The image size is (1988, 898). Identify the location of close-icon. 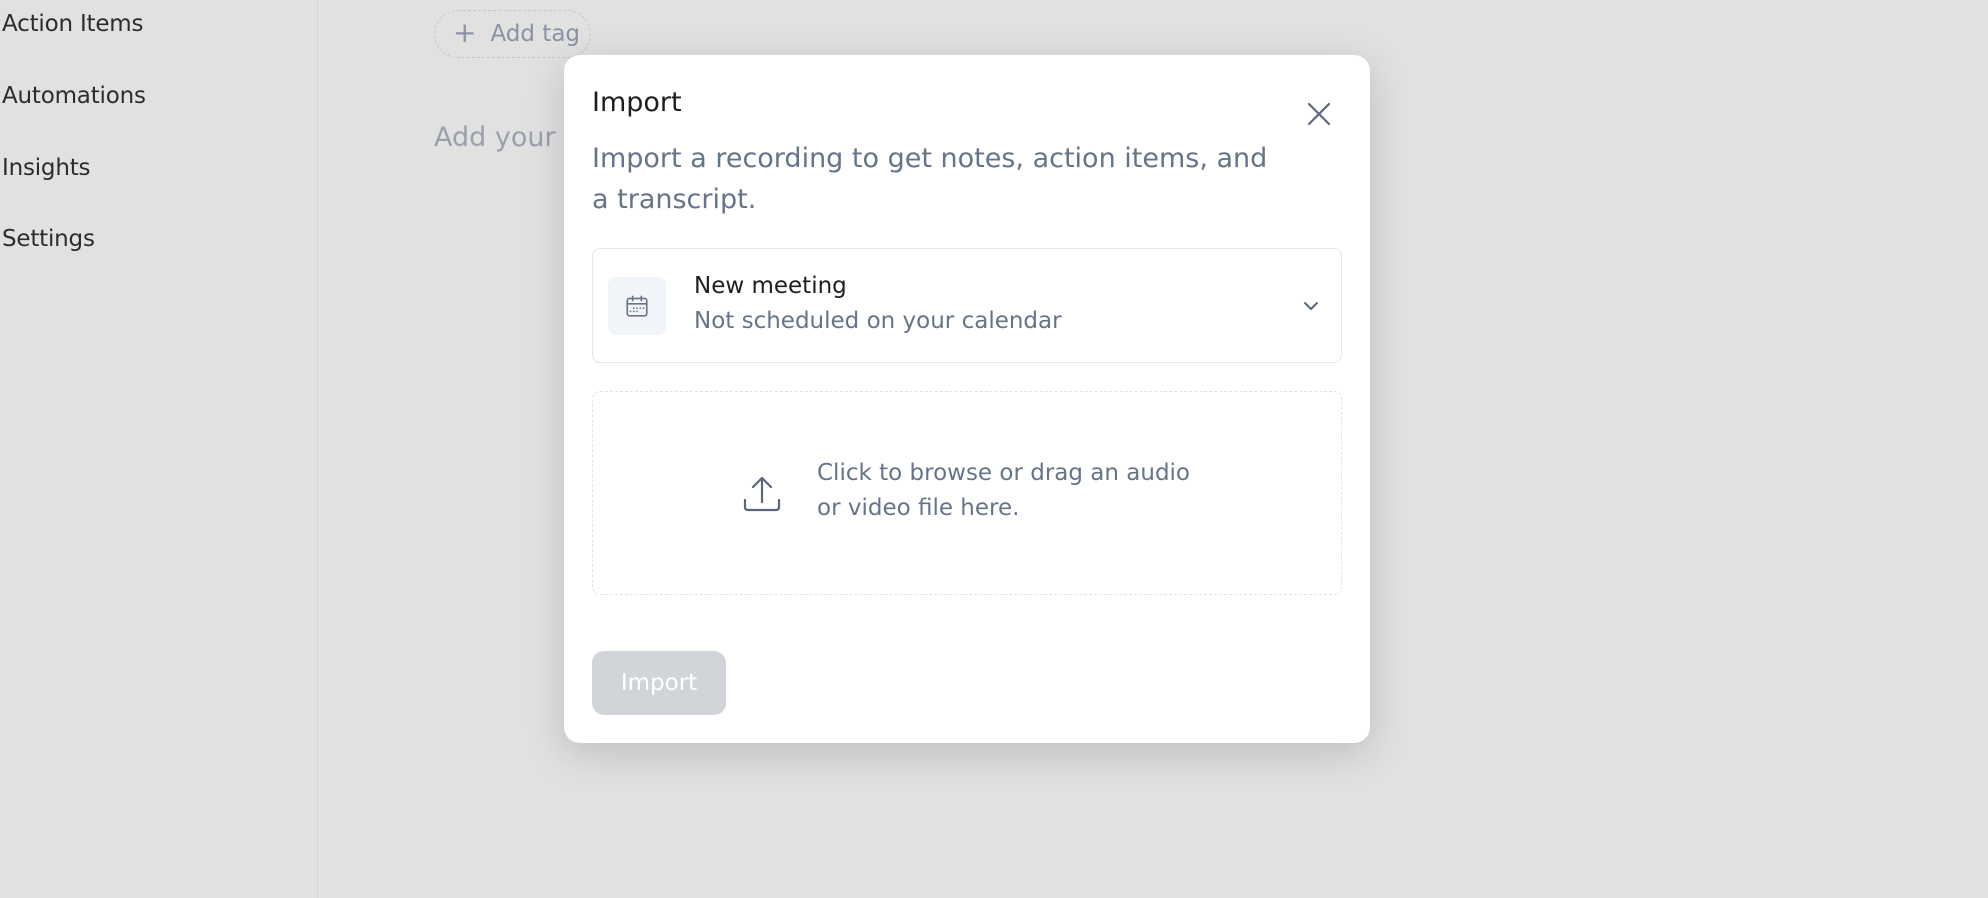
(1319, 114).